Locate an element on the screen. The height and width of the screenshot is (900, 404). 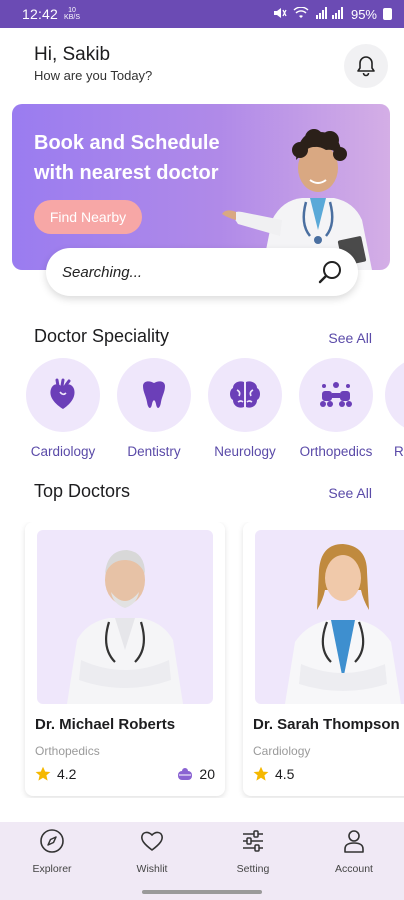
nav-label: Account is located at coordinates (354, 869).